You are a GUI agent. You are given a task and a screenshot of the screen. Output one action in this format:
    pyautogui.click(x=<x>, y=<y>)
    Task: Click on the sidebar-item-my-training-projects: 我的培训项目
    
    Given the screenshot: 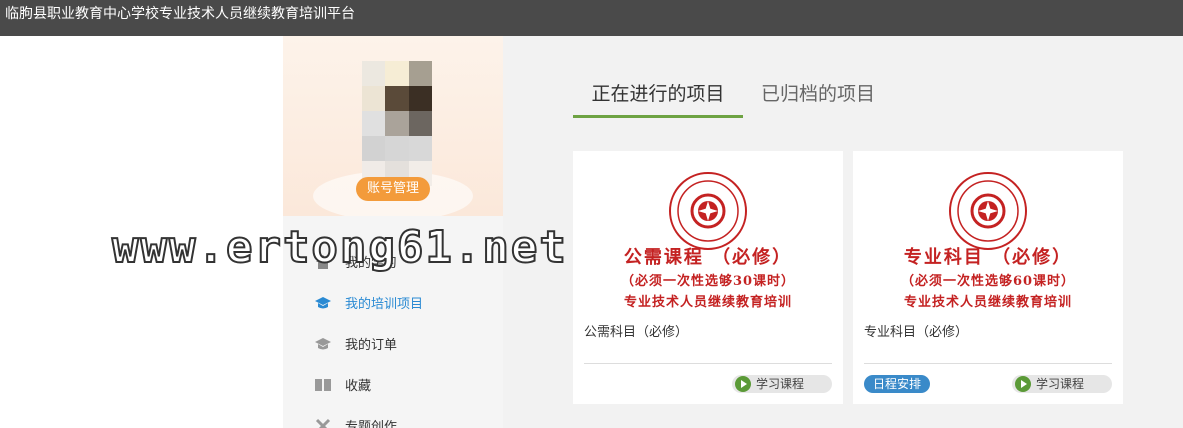 What is the action you would take?
    pyautogui.click(x=393, y=302)
    